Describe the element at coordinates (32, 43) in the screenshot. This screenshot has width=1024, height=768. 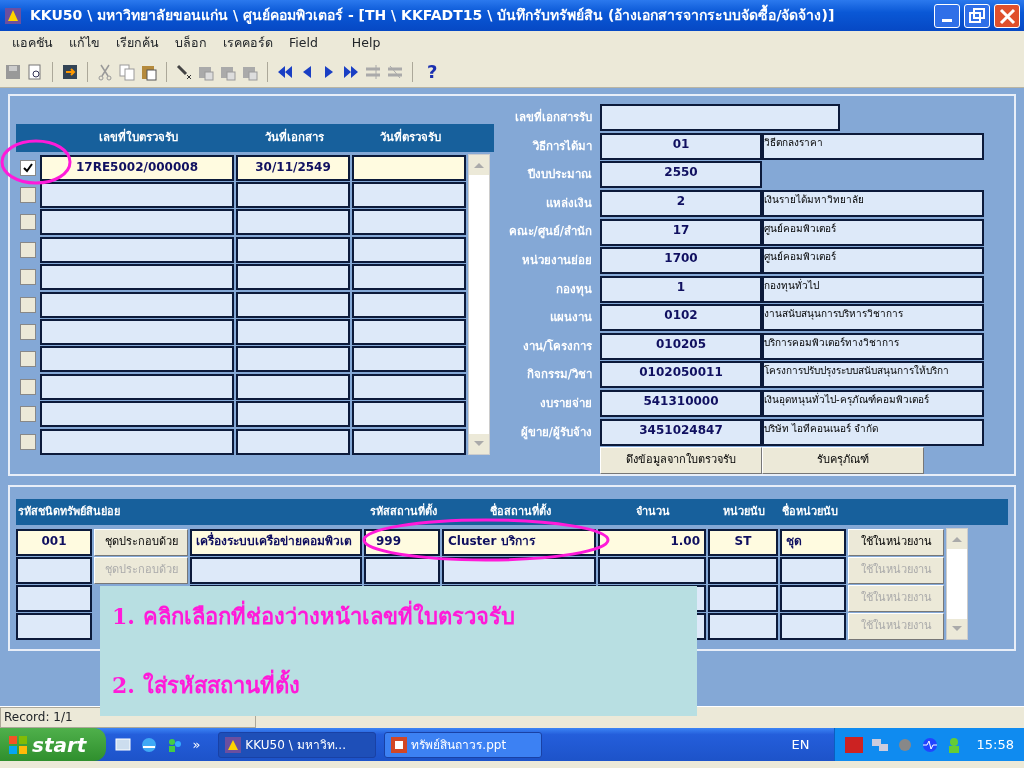
I see `menu-item: แอคชัน` at that location.